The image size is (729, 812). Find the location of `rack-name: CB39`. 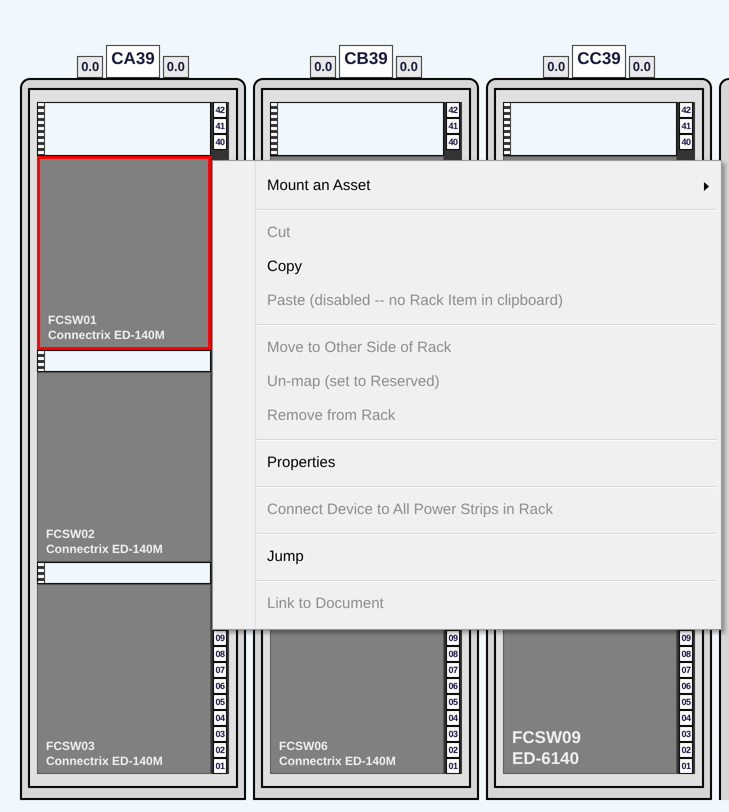

rack-name: CB39 is located at coordinates (366, 61).